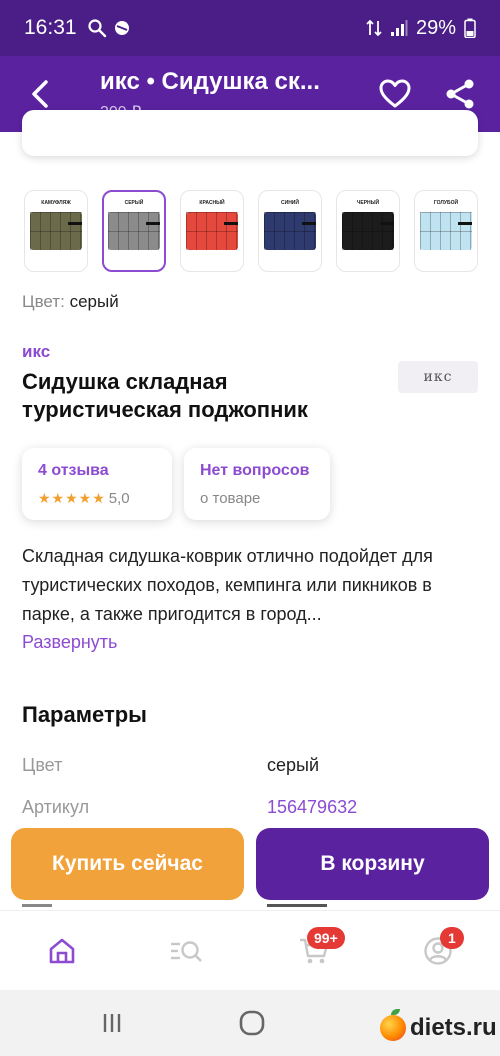  What do you see at coordinates (446, 225) in the screenshot?
I see `color-swatch: ГОЛУБОЙ` at bounding box center [446, 225].